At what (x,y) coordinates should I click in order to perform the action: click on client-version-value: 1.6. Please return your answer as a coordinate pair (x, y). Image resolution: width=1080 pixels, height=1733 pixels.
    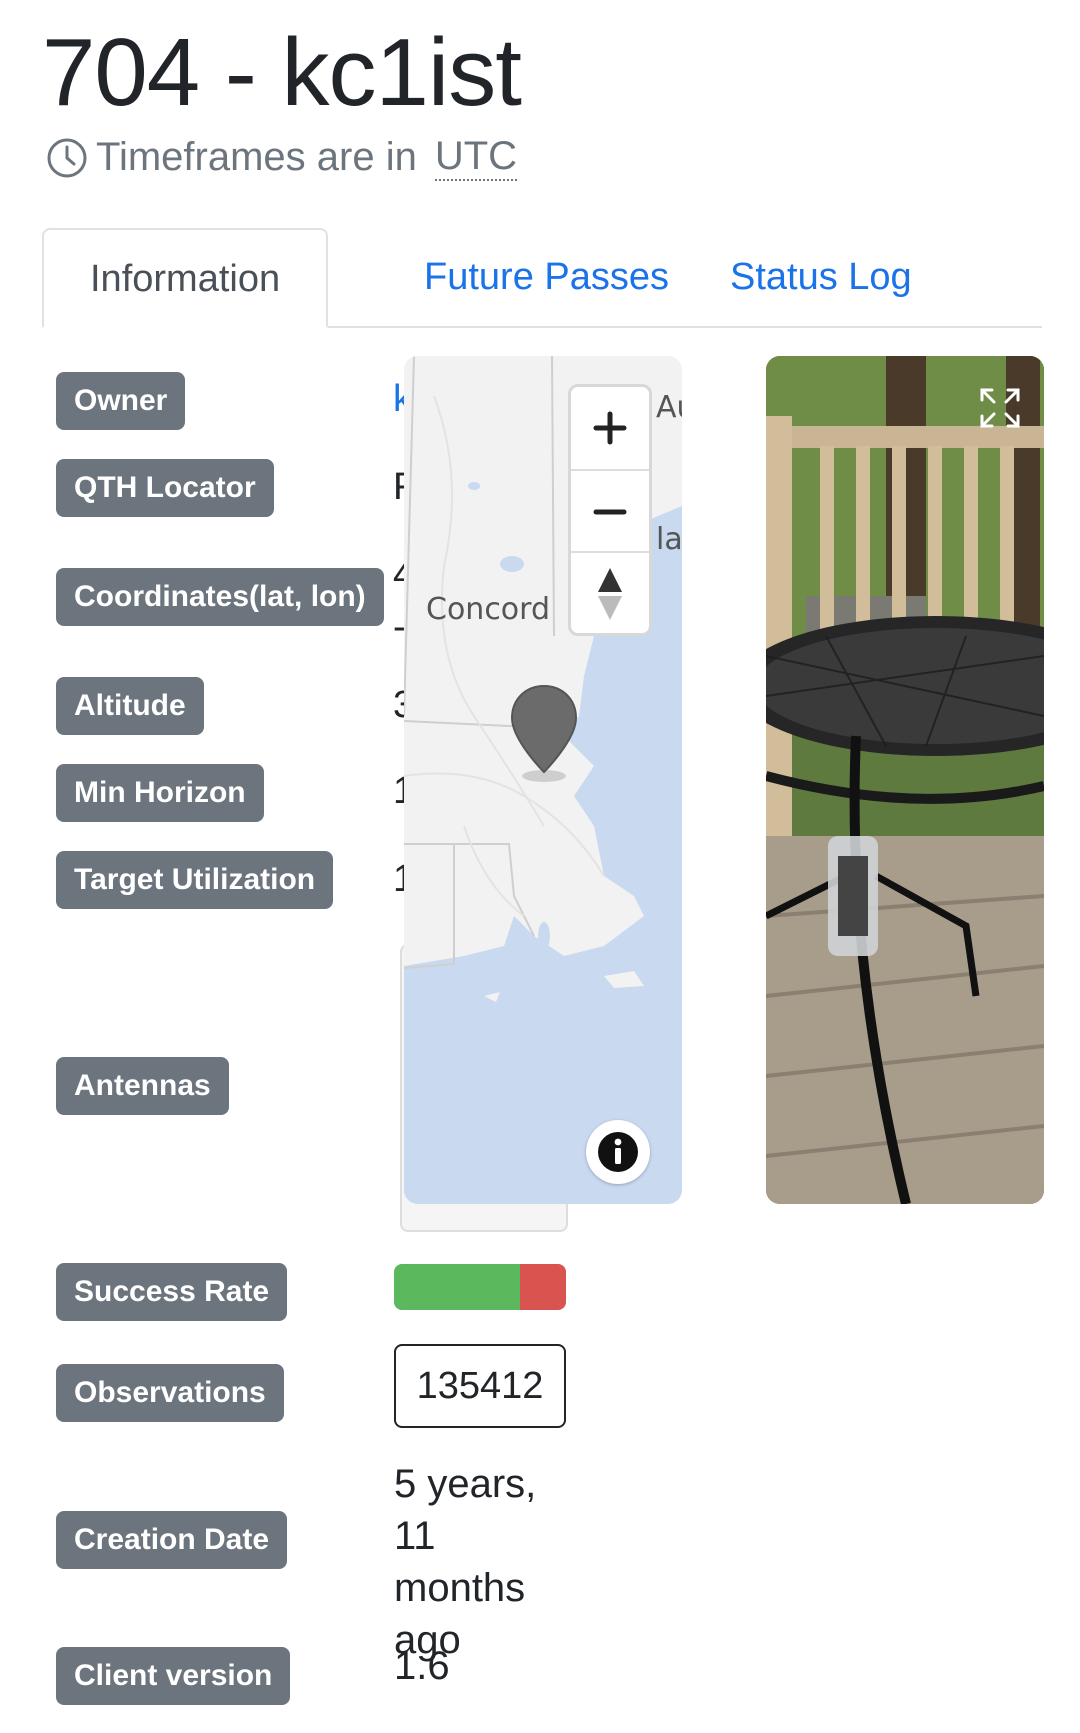
    Looking at the image, I should click on (422, 1666).